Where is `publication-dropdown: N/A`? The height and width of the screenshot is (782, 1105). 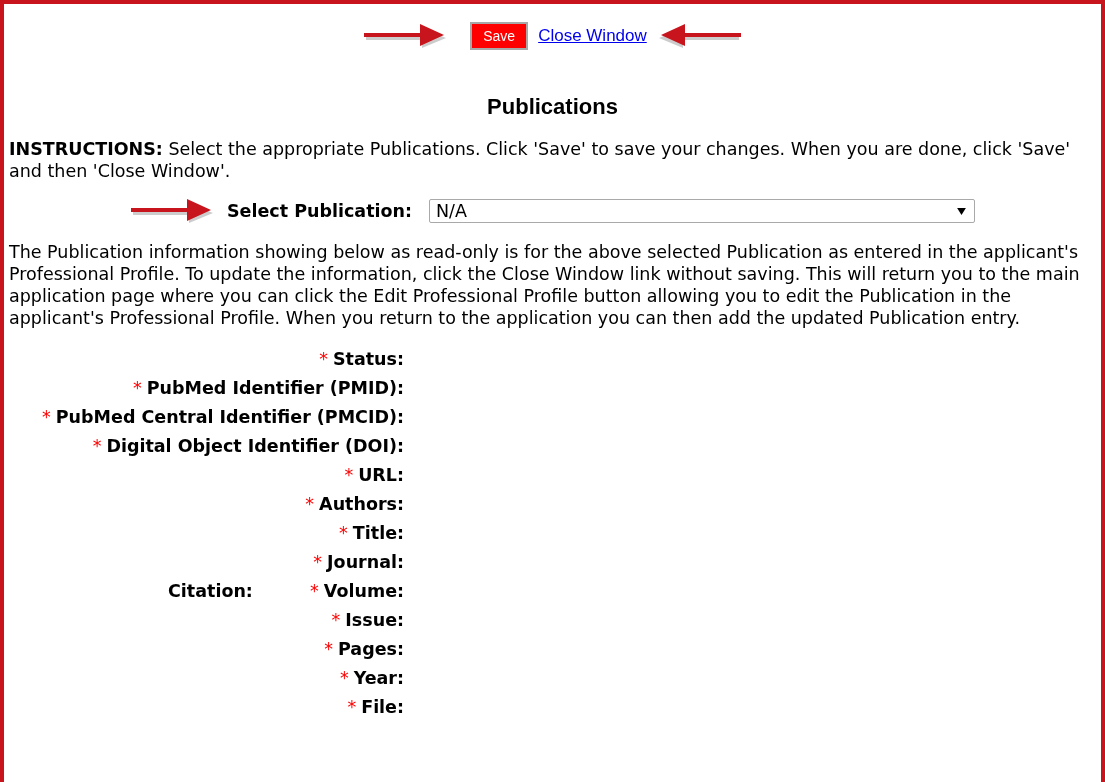
publication-dropdown: N/A is located at coordinates (702, 211).